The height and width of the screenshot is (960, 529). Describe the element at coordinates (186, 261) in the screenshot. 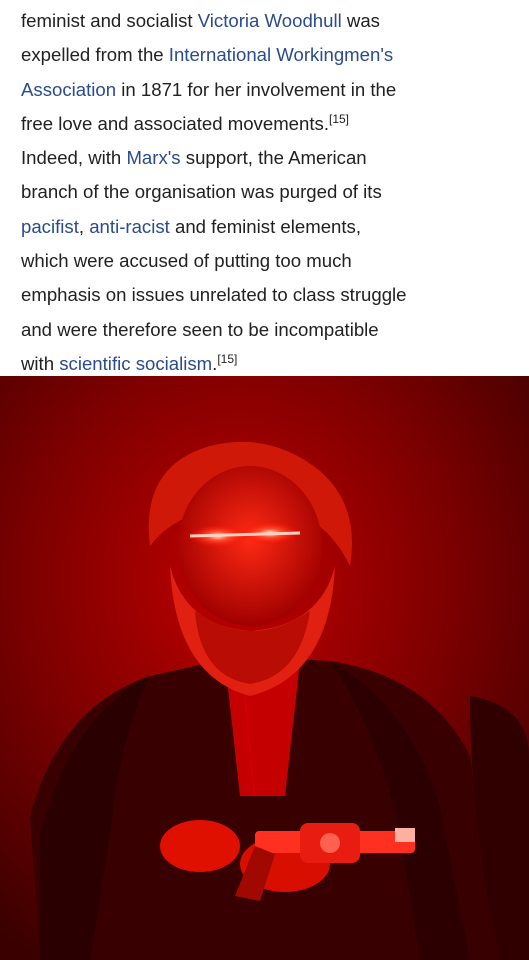

I see `text-segment: which were accused of putting too much` at that location.